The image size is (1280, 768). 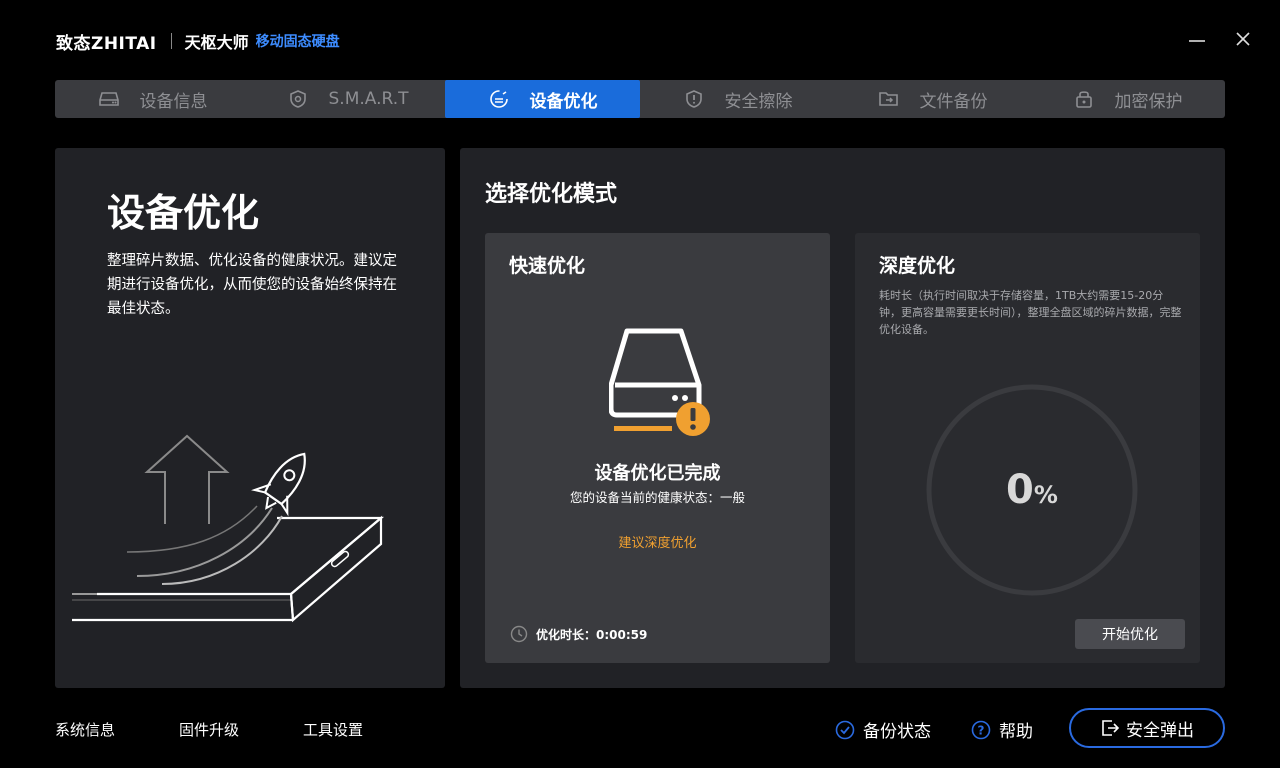 I want to click on firmware-upgrade-link: 固件升级, so click(x=209, y=729).